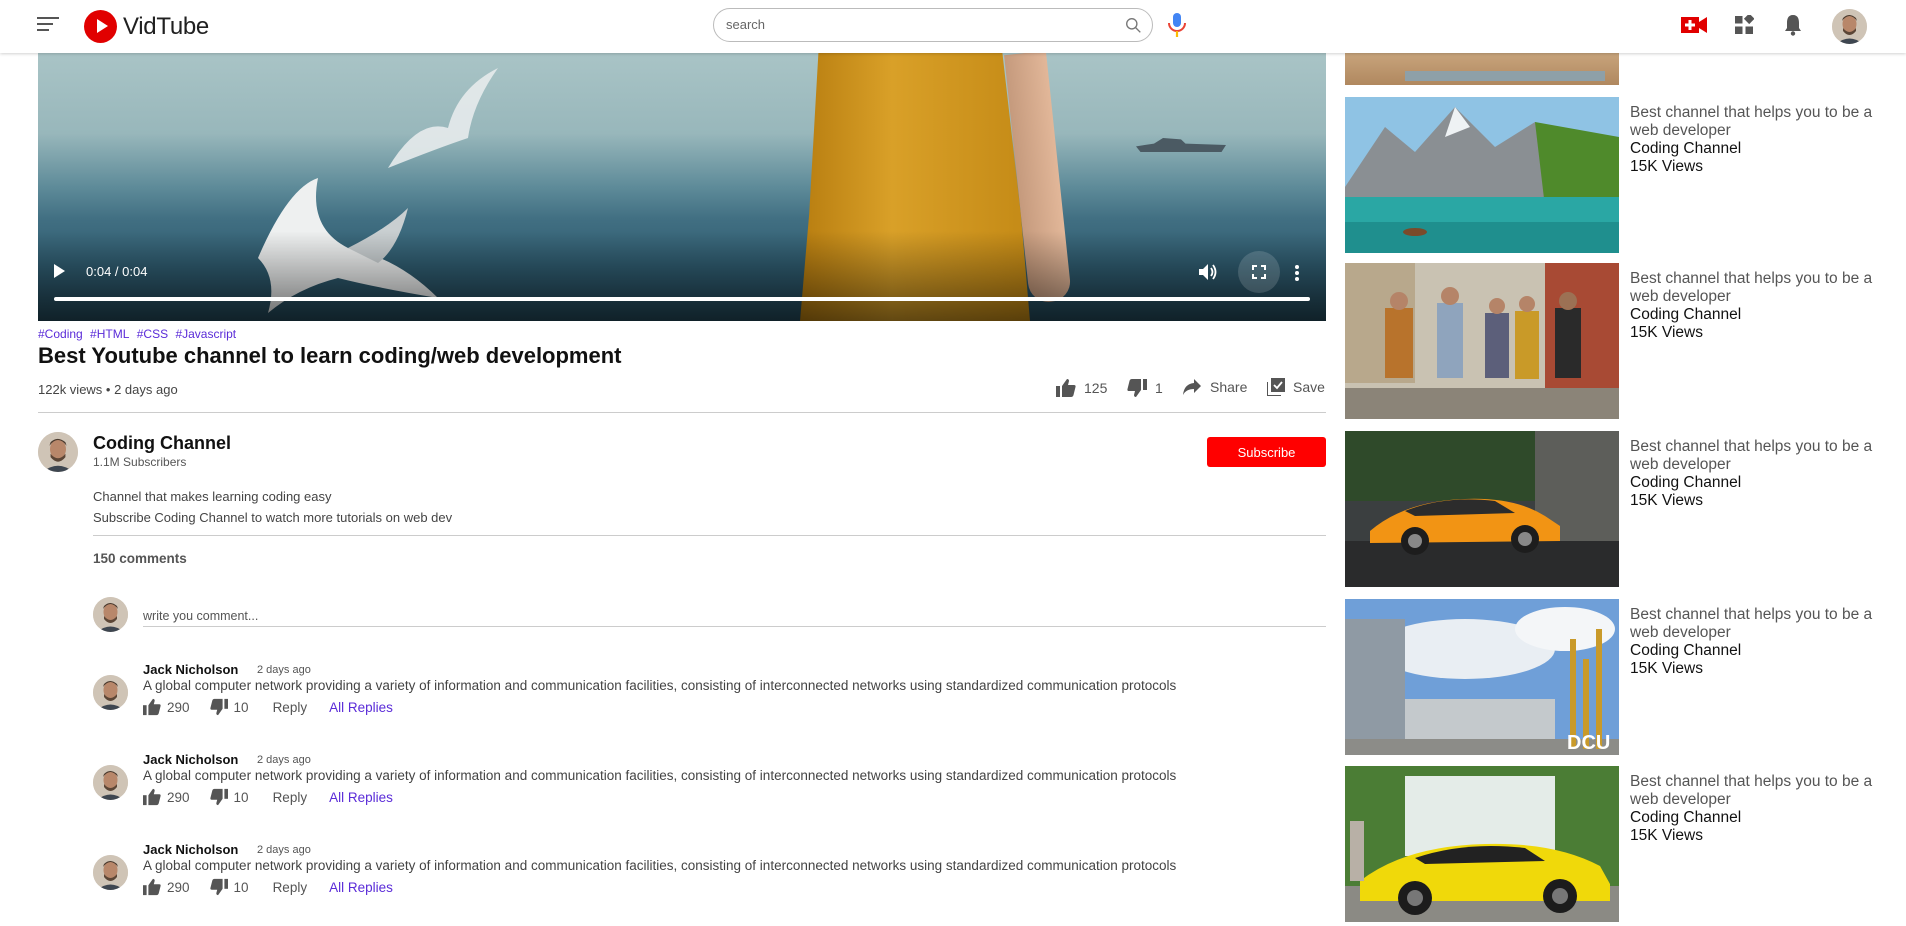  What do you see at coordinates (205, 334) in the screenshot?
I see `tag-link: #Javascript` at bounding box center [205, 334].